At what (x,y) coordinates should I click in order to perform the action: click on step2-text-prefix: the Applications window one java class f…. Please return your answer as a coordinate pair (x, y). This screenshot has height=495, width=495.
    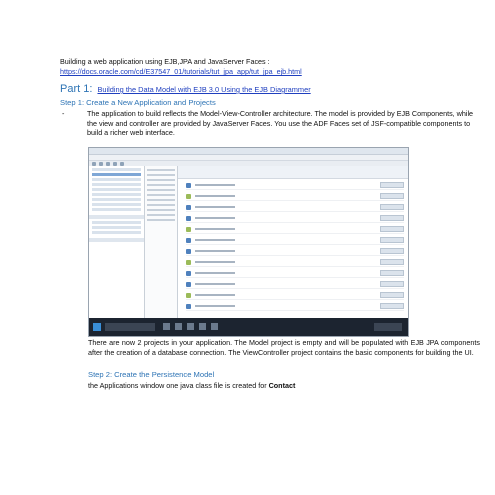
    Looking at the image, I should click on (177, 385).